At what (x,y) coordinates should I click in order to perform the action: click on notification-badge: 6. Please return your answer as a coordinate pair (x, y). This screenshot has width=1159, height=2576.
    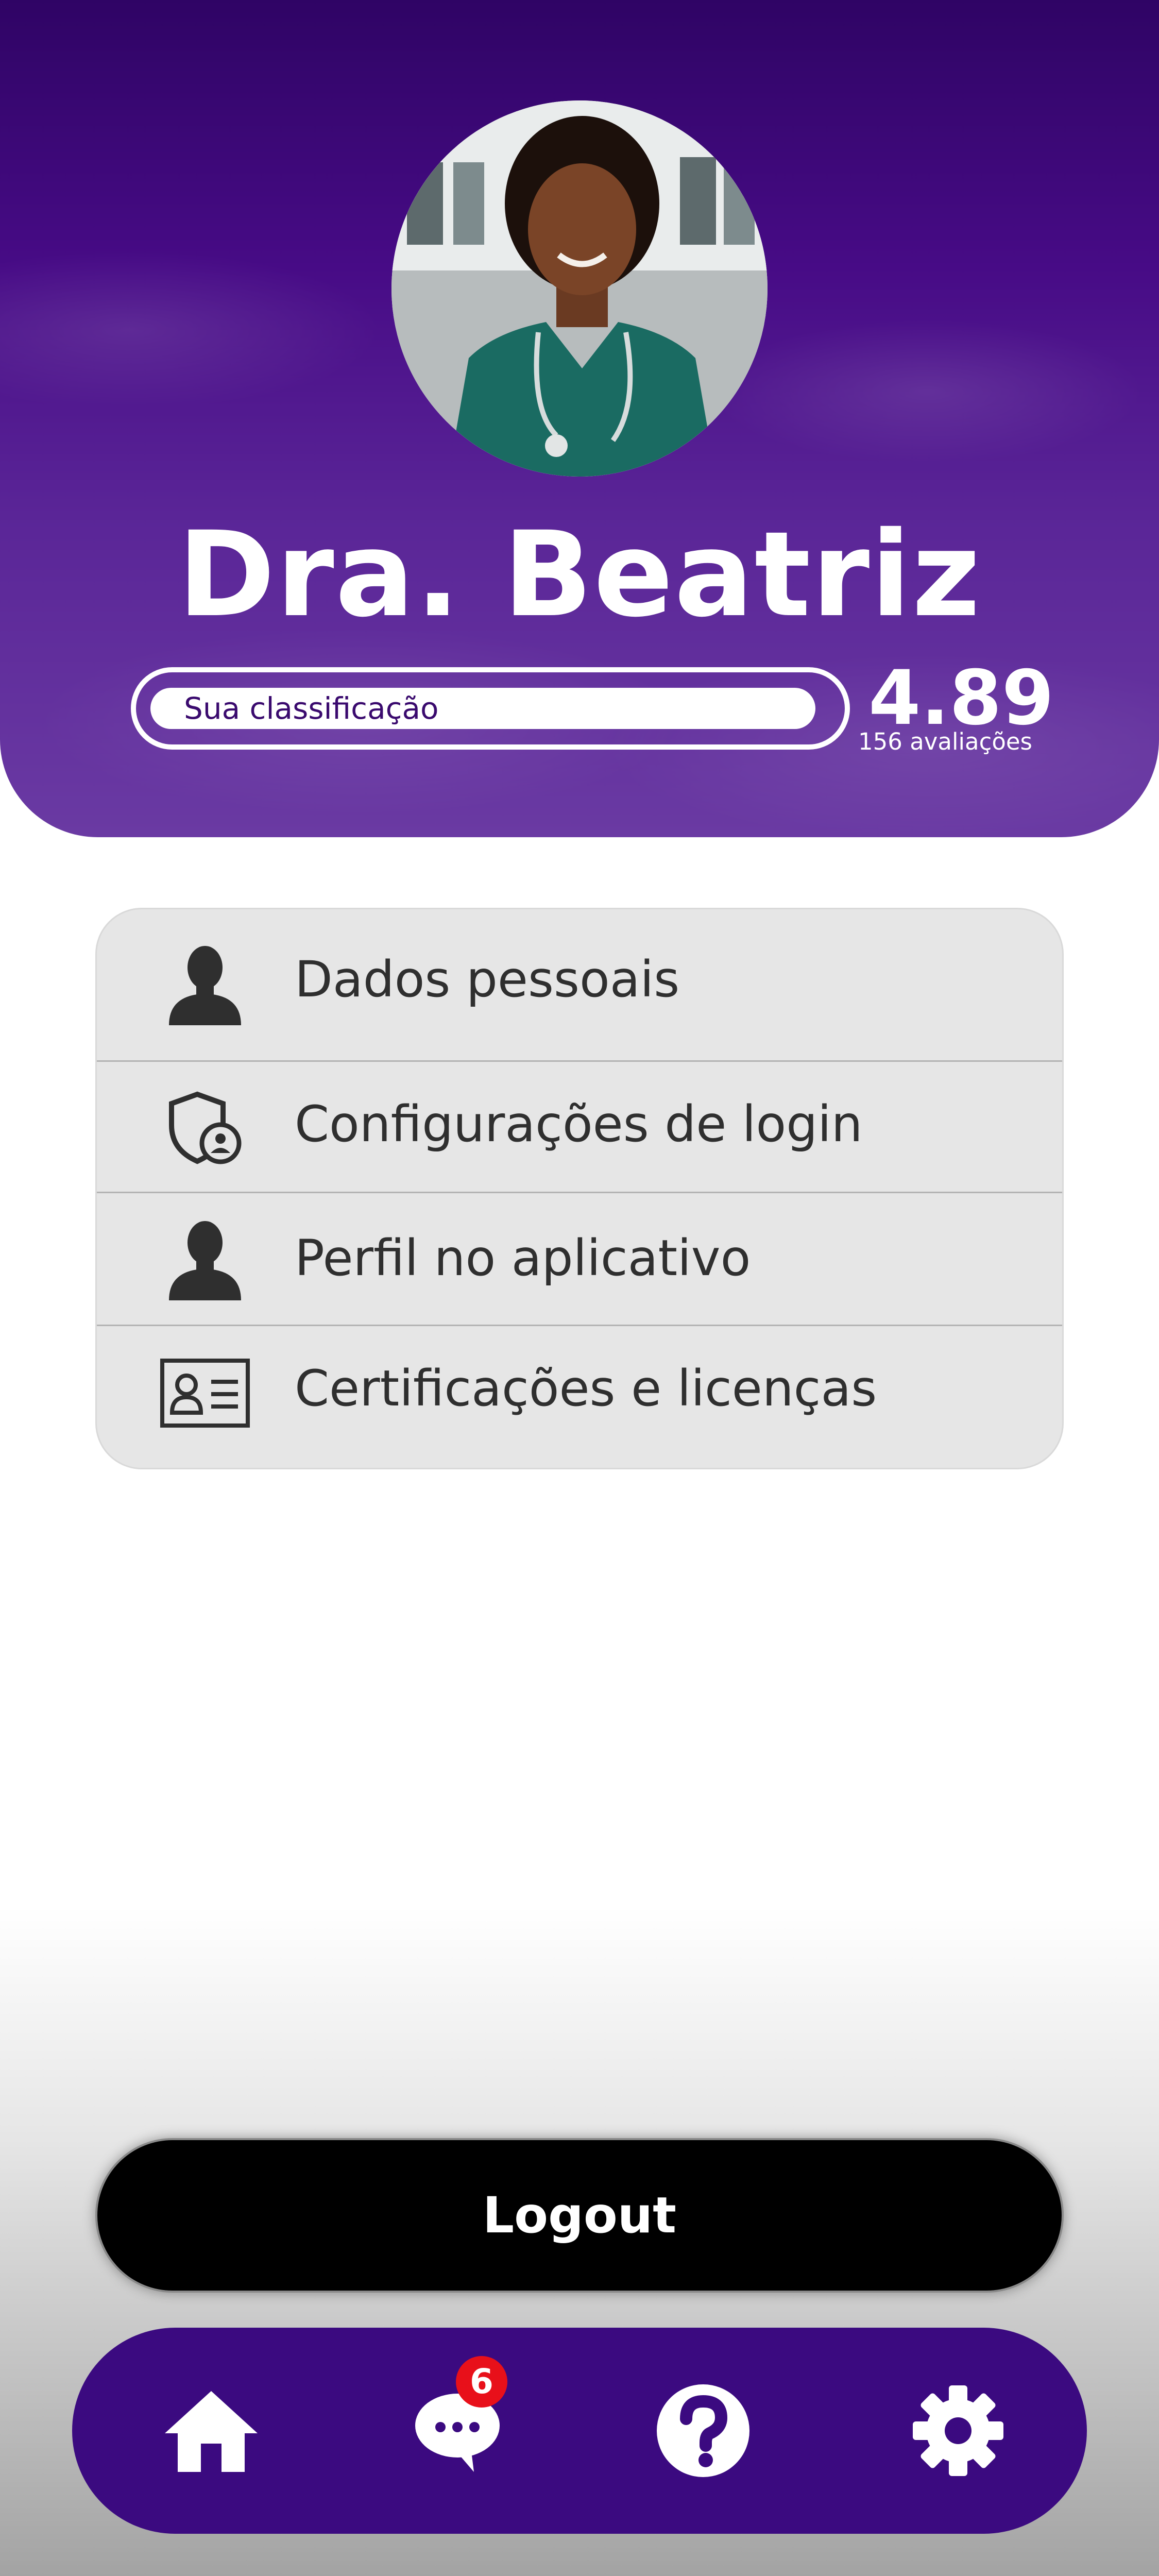
    Looking at the image, I should click on (481, 2382).